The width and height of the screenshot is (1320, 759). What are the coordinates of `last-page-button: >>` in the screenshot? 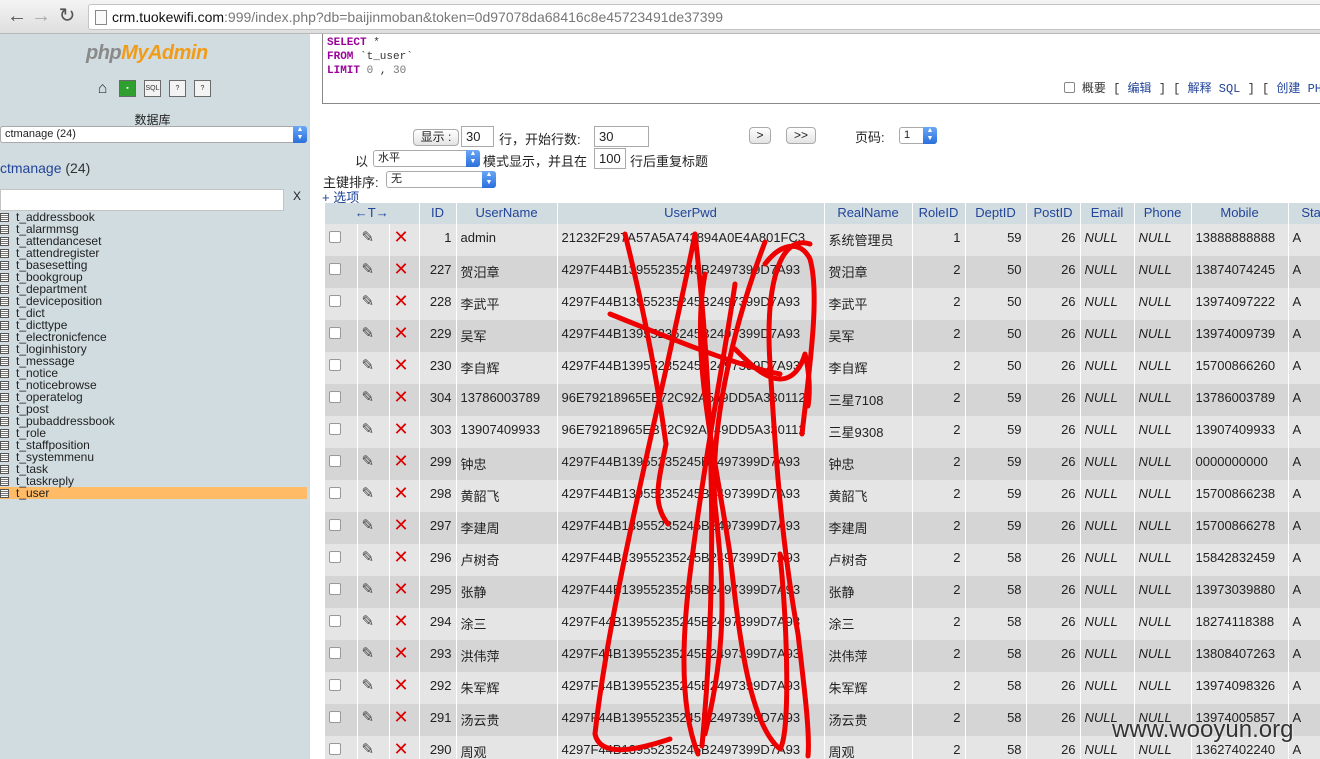 It's located at (801, 135).